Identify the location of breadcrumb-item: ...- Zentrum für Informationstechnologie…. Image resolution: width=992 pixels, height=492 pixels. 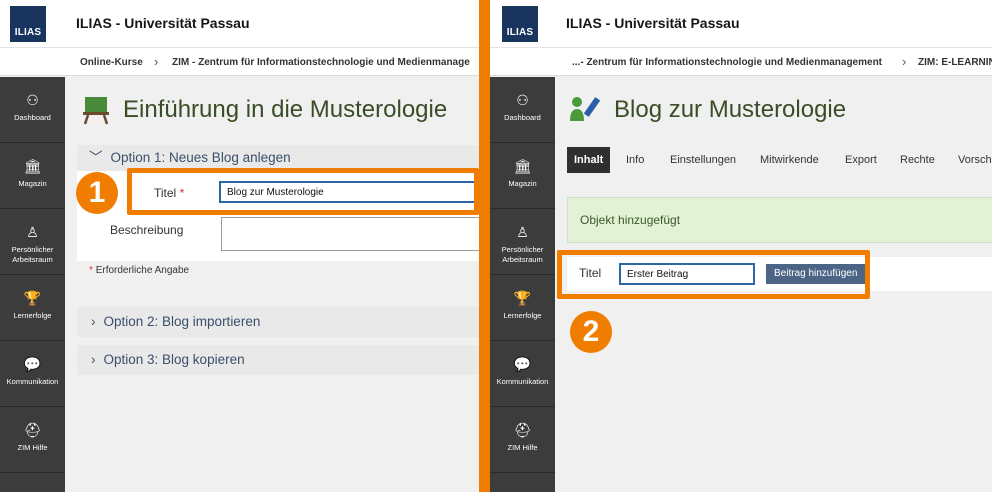
(727, 62).